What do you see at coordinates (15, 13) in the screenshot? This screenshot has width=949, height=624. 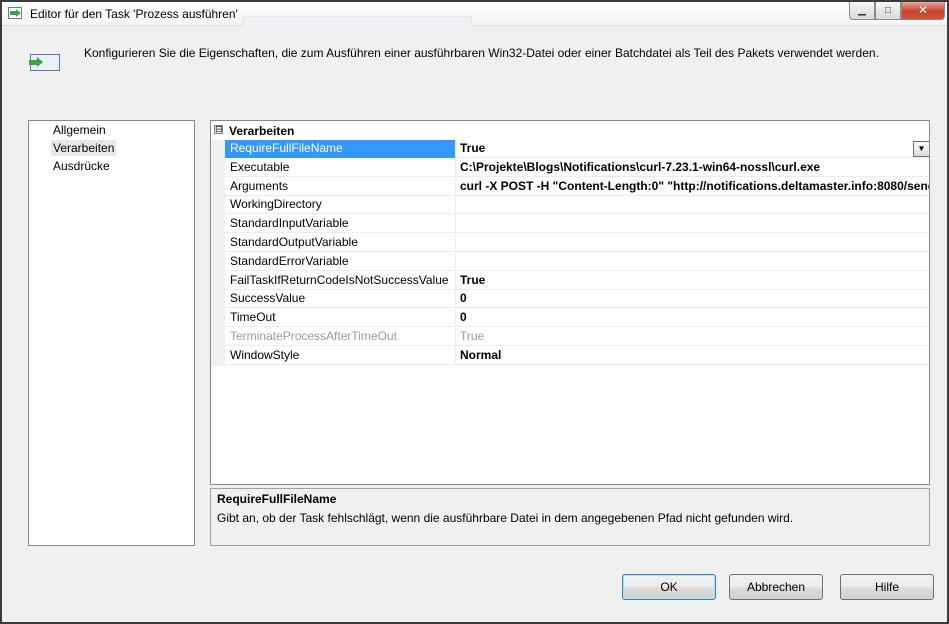 I see `task-icon` at bounding box center [15, 13].